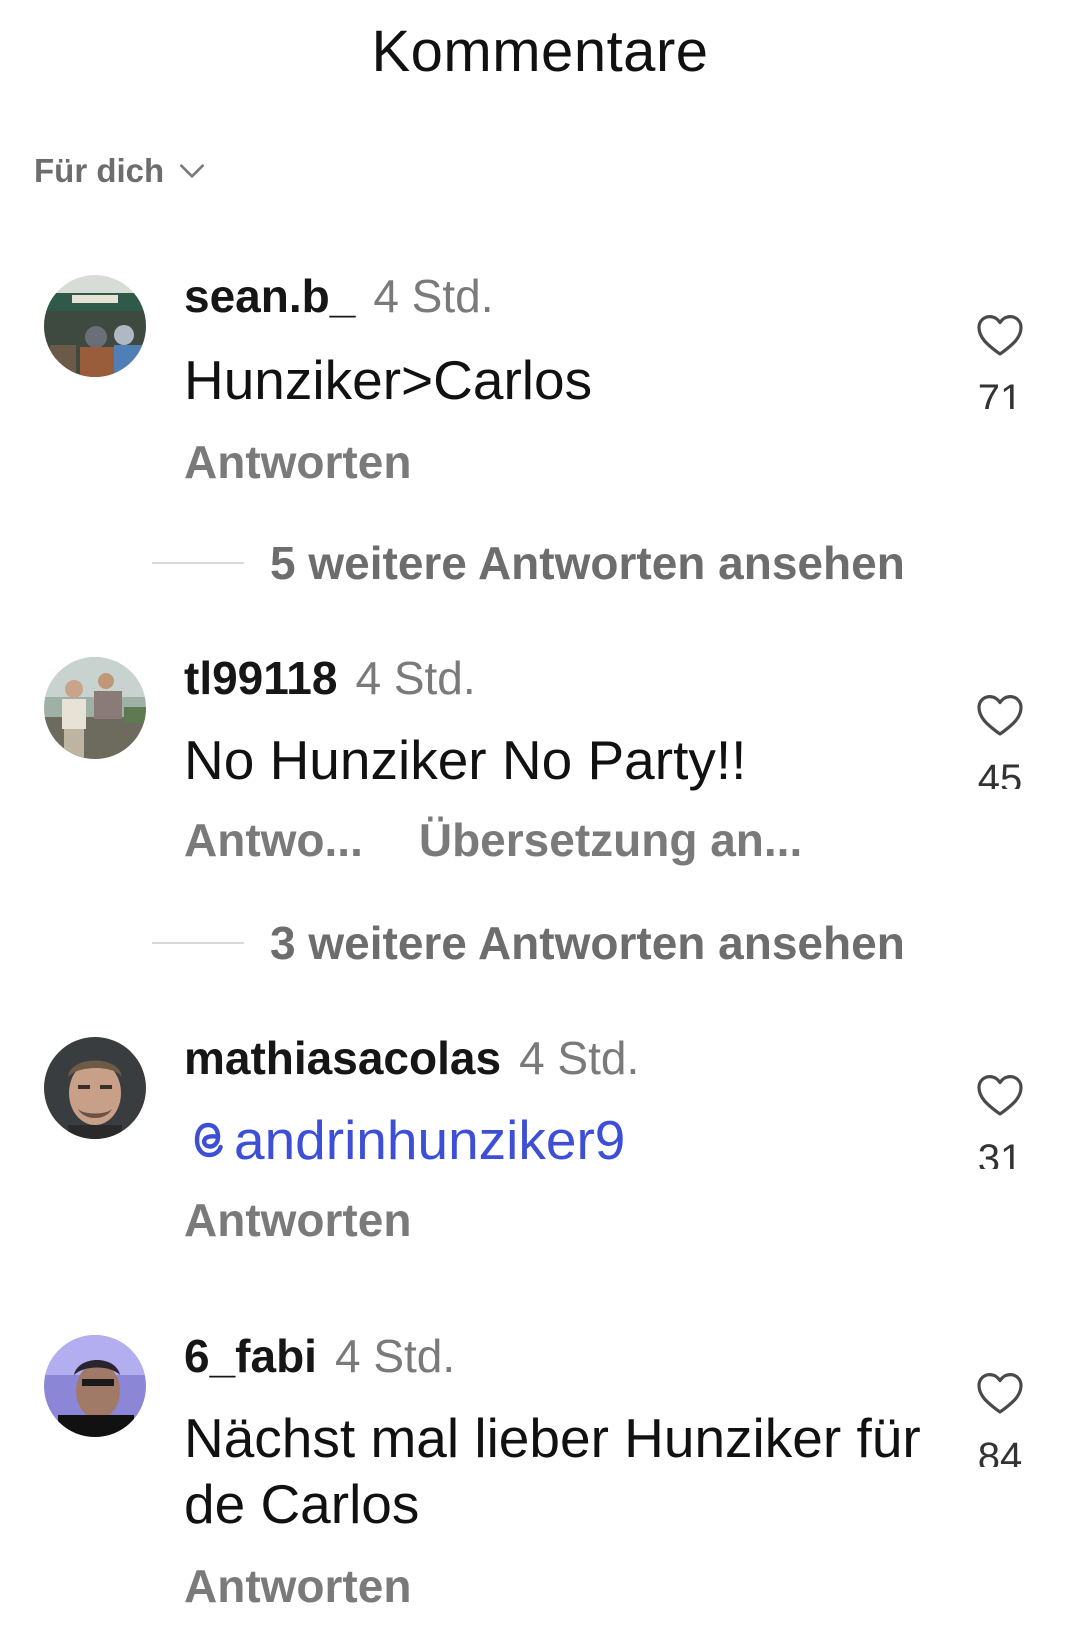 This screenshot has width=1080, height=1645. I want to click on sort-label: Für dich, so click(99, 170).